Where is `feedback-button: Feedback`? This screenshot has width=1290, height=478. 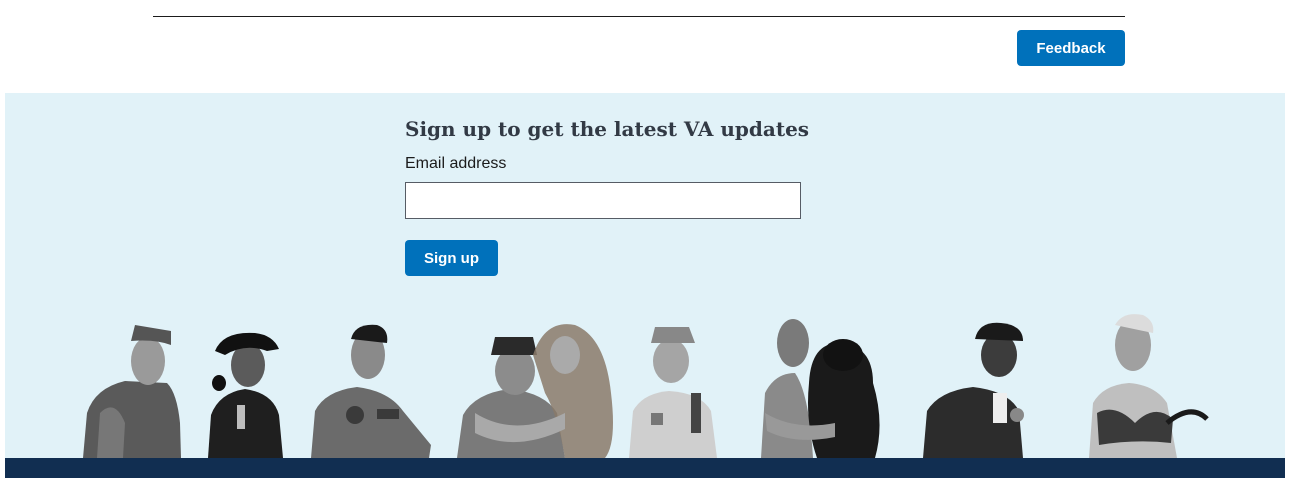 feedback-button: Feedback is located at coordinates (1071, 48).